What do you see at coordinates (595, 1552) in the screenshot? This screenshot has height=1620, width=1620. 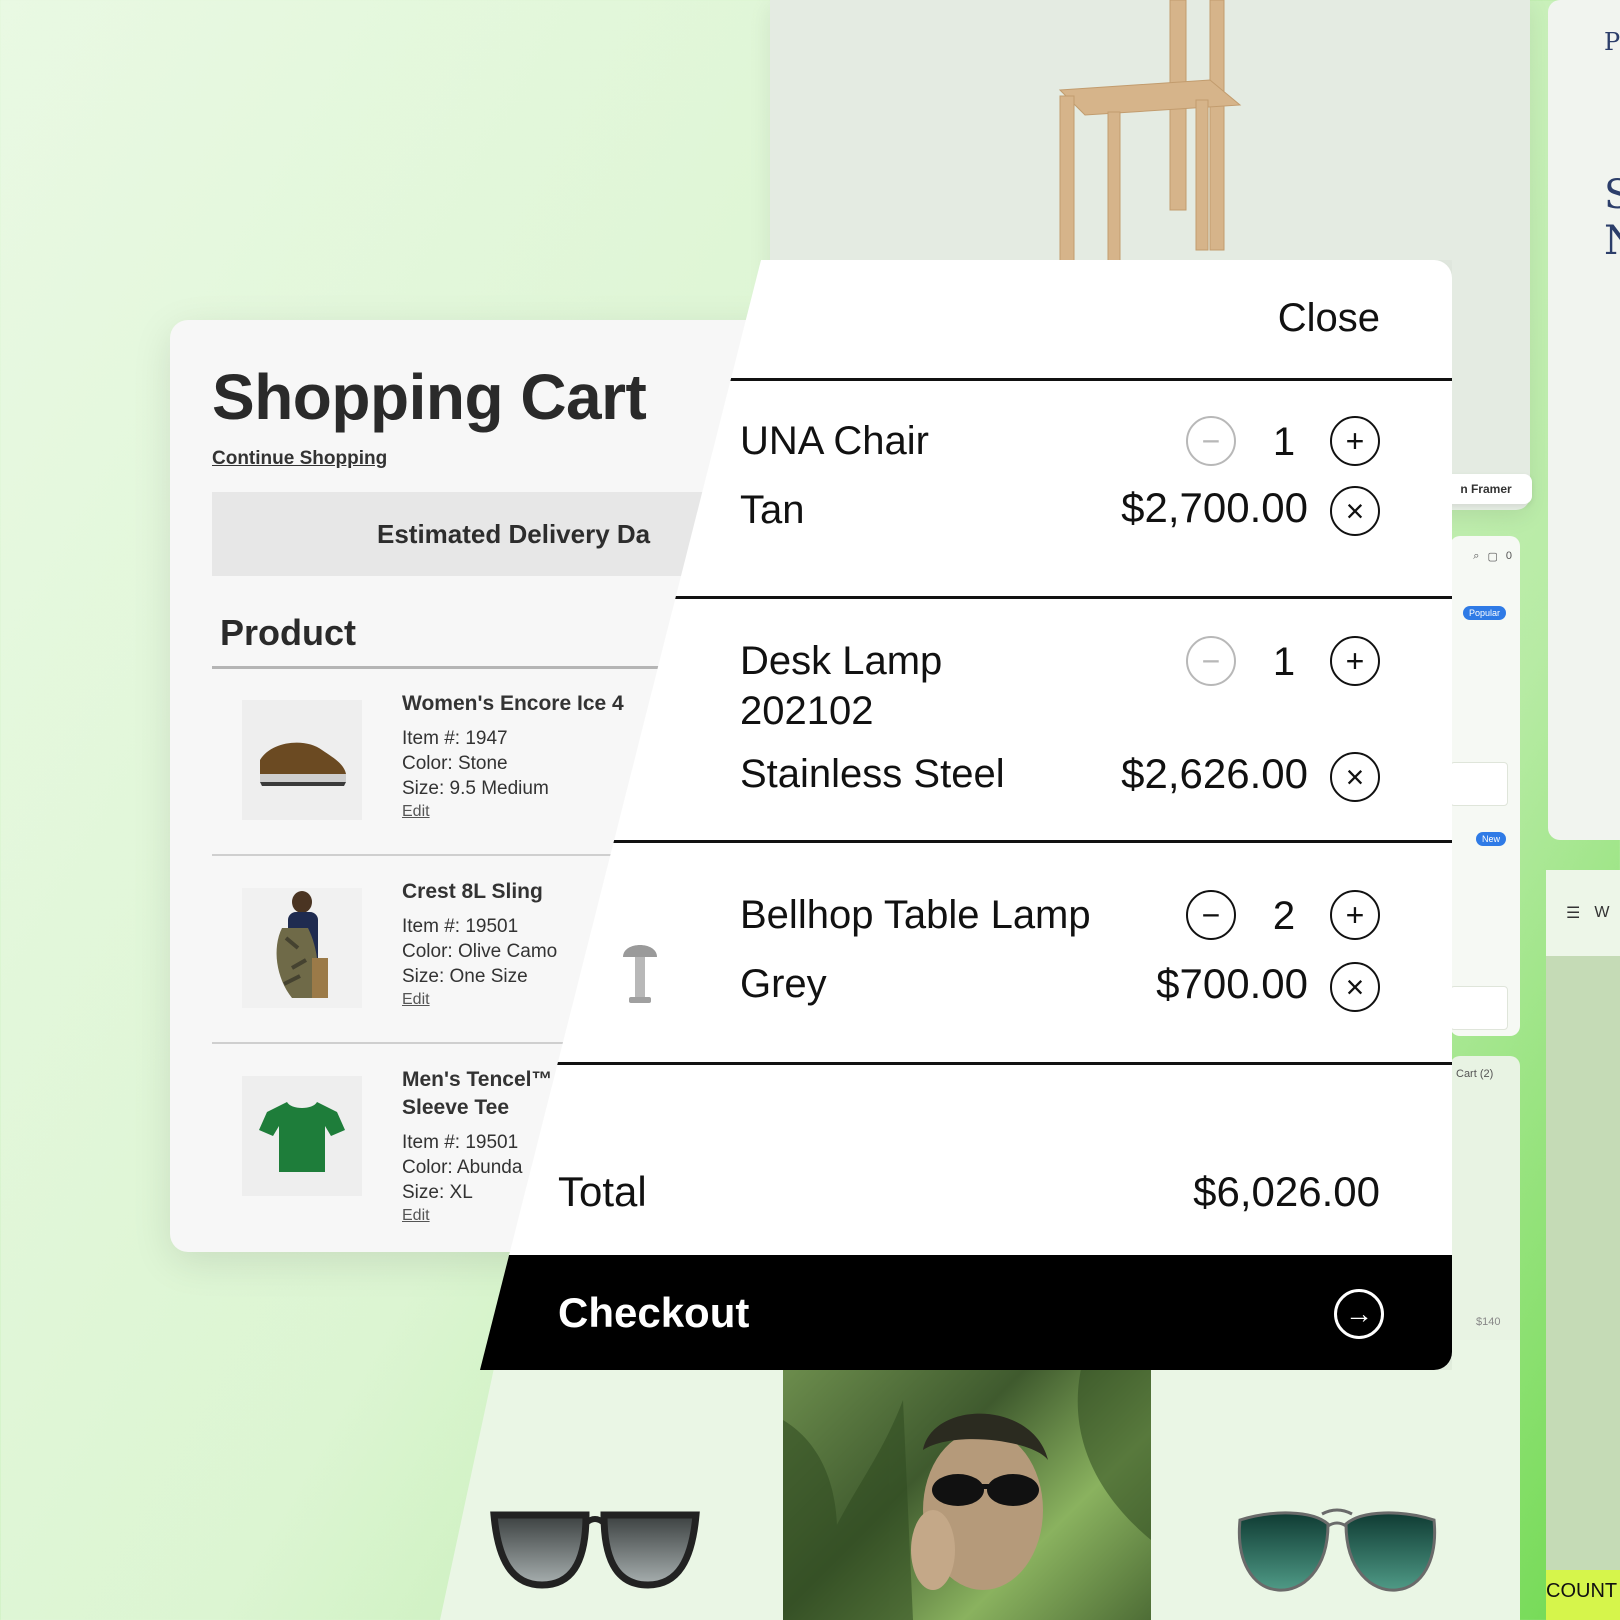 I see `cat-eye-sunglasses` at bounding box center [595, 1552].